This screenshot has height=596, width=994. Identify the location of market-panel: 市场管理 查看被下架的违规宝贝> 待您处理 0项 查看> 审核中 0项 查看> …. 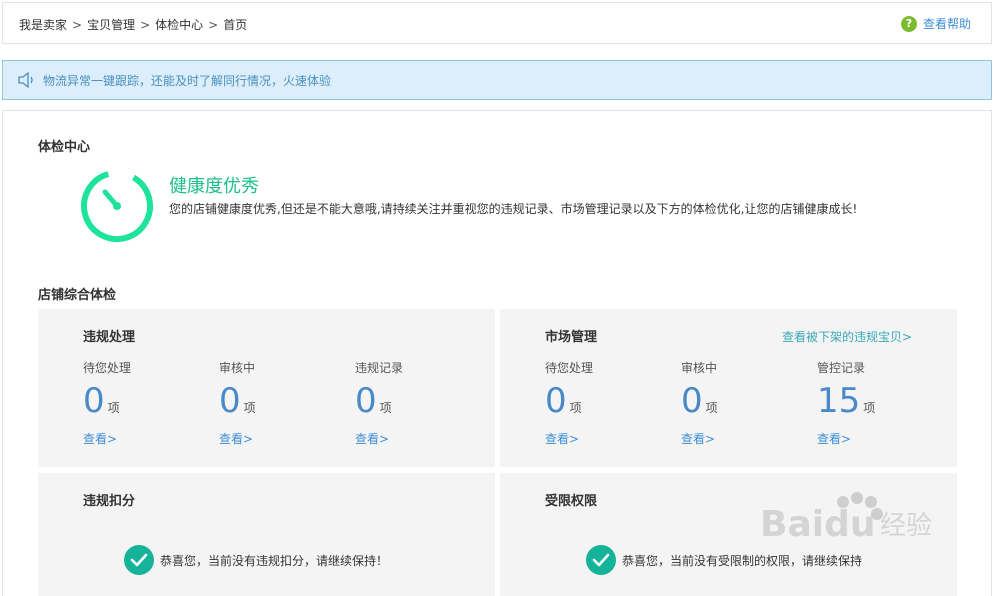
(728, 388).